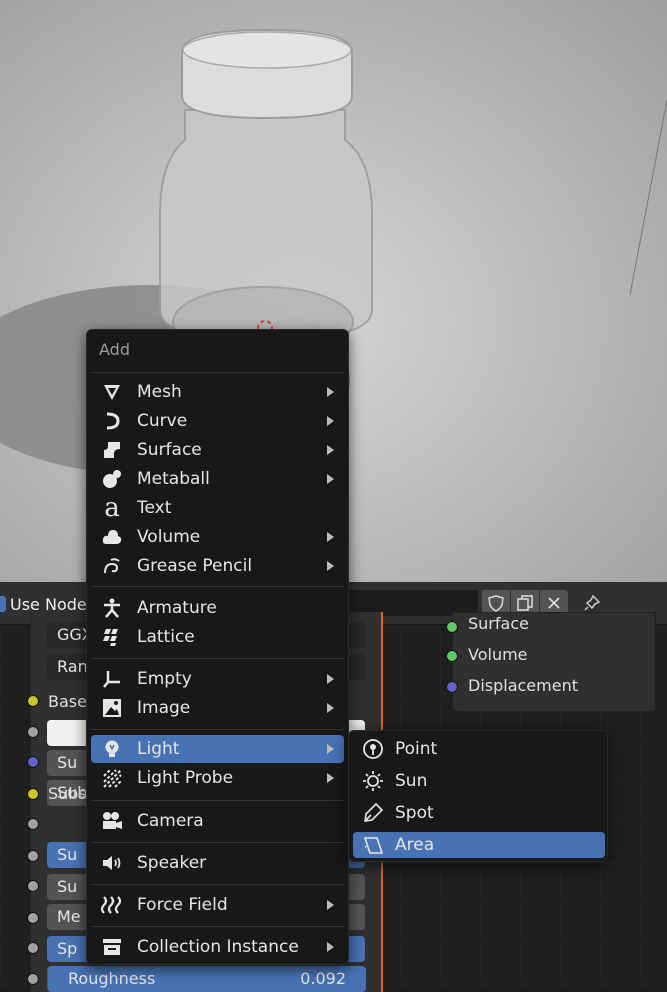 The height and width of the screenshot is (992, 667). What do you see at coordinates (69, 916) in the screenshot?
I see `metallic-label: Me` at bounding box center [69, 916].